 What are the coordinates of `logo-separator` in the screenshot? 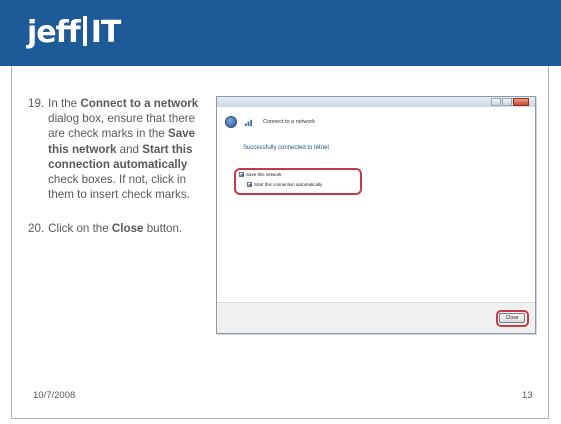 It's located at (84, 31).